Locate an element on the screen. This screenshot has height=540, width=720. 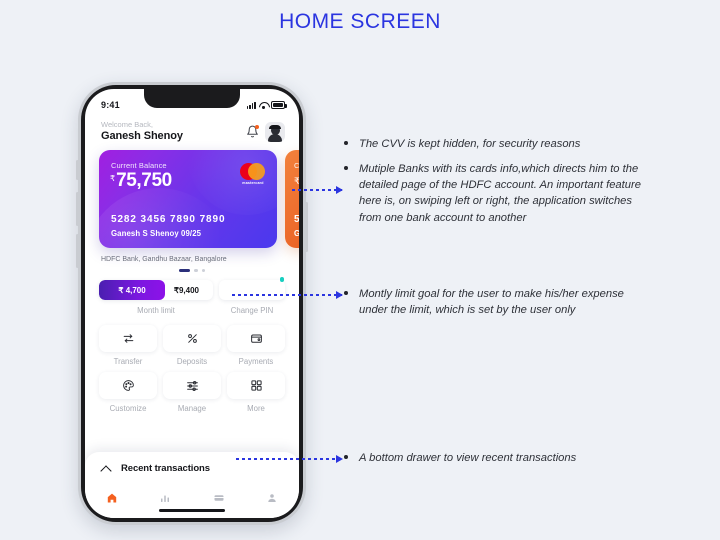
action-customize: Customize is located at coordinates (128, 392).